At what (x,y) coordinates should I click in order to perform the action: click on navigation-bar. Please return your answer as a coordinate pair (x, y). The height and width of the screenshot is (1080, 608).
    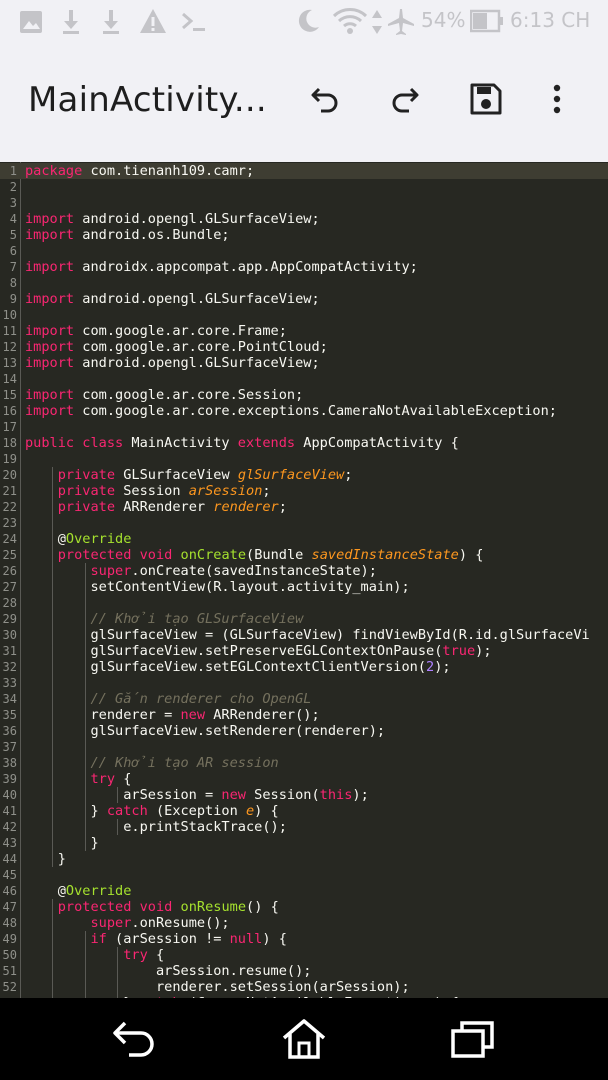
    Looking at the image, I should click on (304, 1039).